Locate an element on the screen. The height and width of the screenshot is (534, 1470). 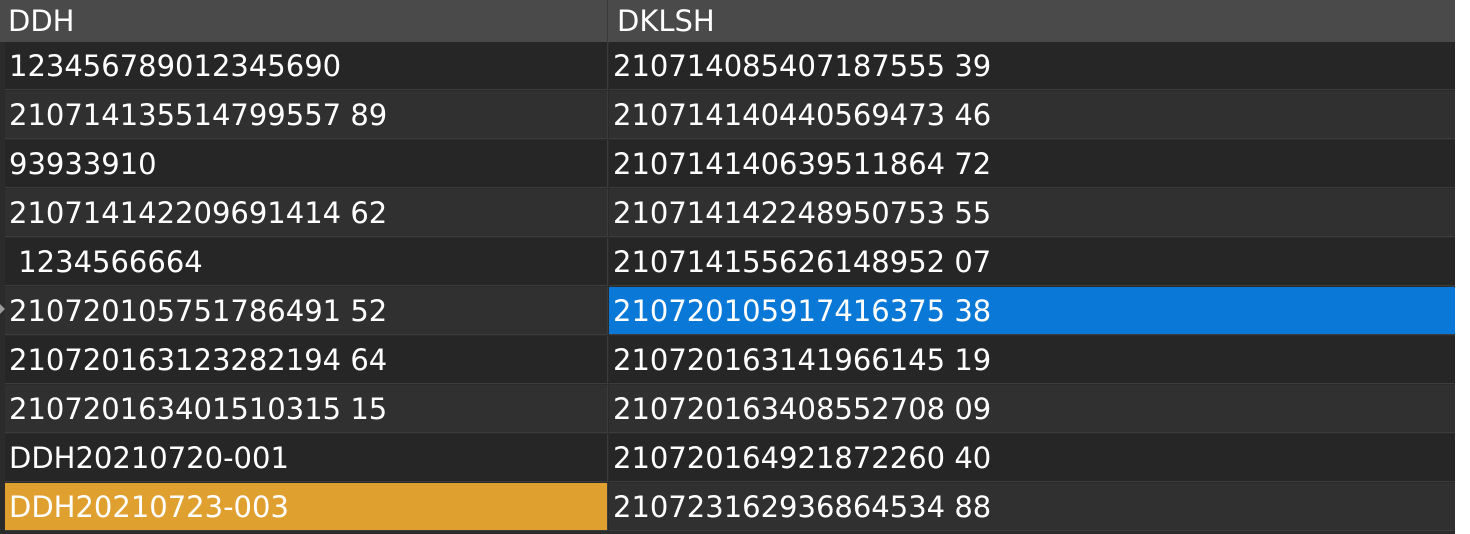
cell-dklsh: 210720163141966145 19 is located at coordinates (1032, 360).